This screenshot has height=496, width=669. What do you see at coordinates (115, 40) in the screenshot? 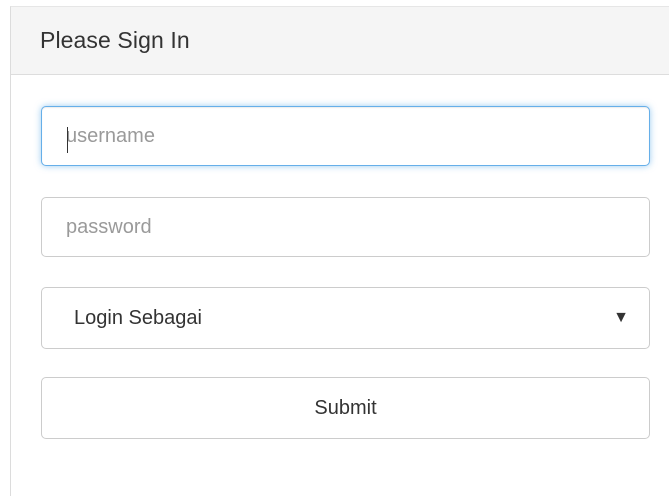
I see `panel-title: Please Sign In` at bounding box center [115, 40].